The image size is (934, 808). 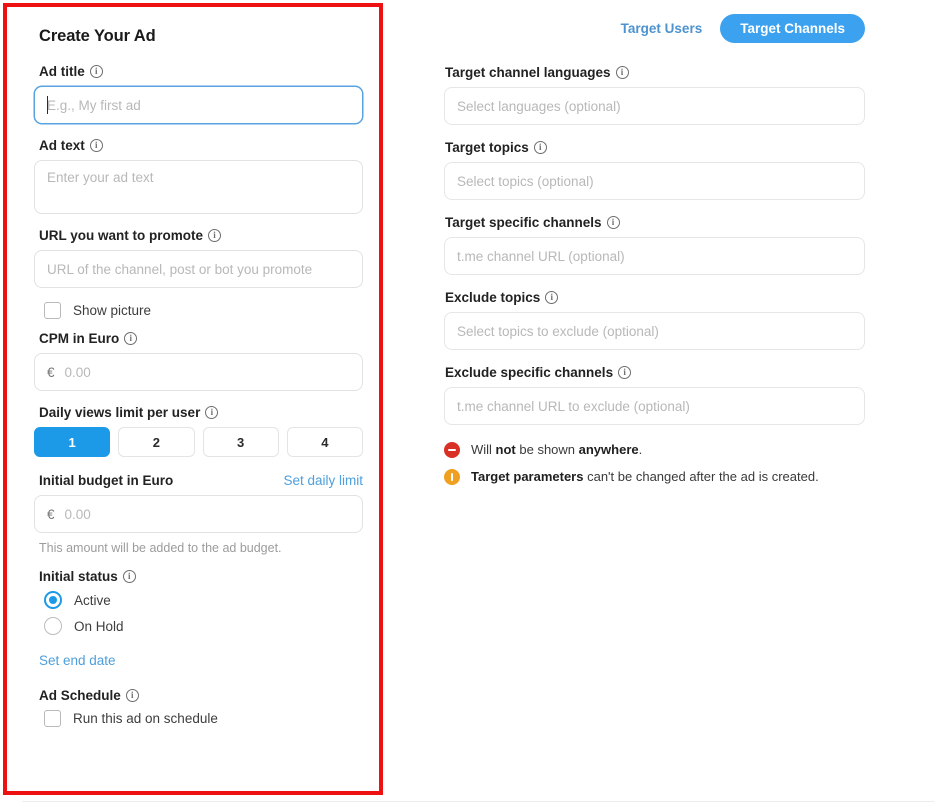 What do you see at coordinates (62, 71) in the screenshot?
I see `ad-title-label-text: Ad title` at bounding box center [62, 71].